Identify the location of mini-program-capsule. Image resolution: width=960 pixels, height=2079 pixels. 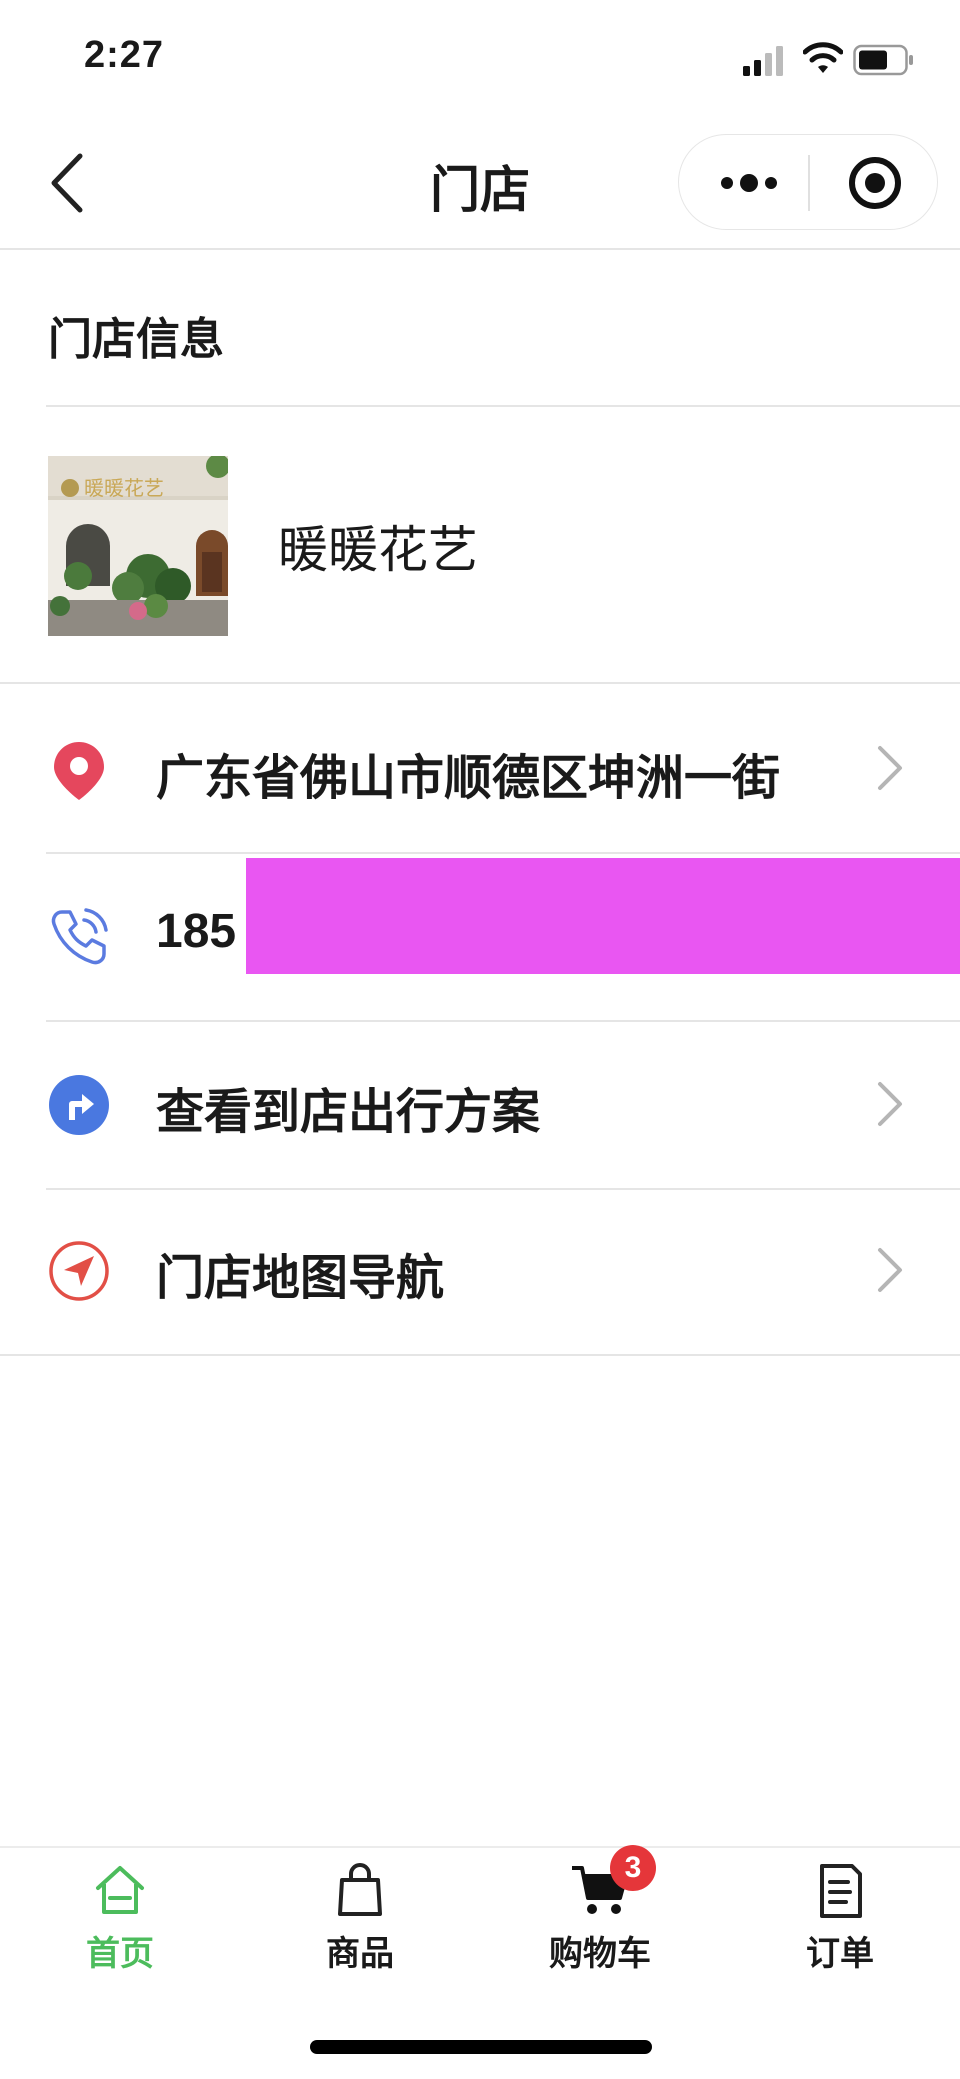
(808, 182).